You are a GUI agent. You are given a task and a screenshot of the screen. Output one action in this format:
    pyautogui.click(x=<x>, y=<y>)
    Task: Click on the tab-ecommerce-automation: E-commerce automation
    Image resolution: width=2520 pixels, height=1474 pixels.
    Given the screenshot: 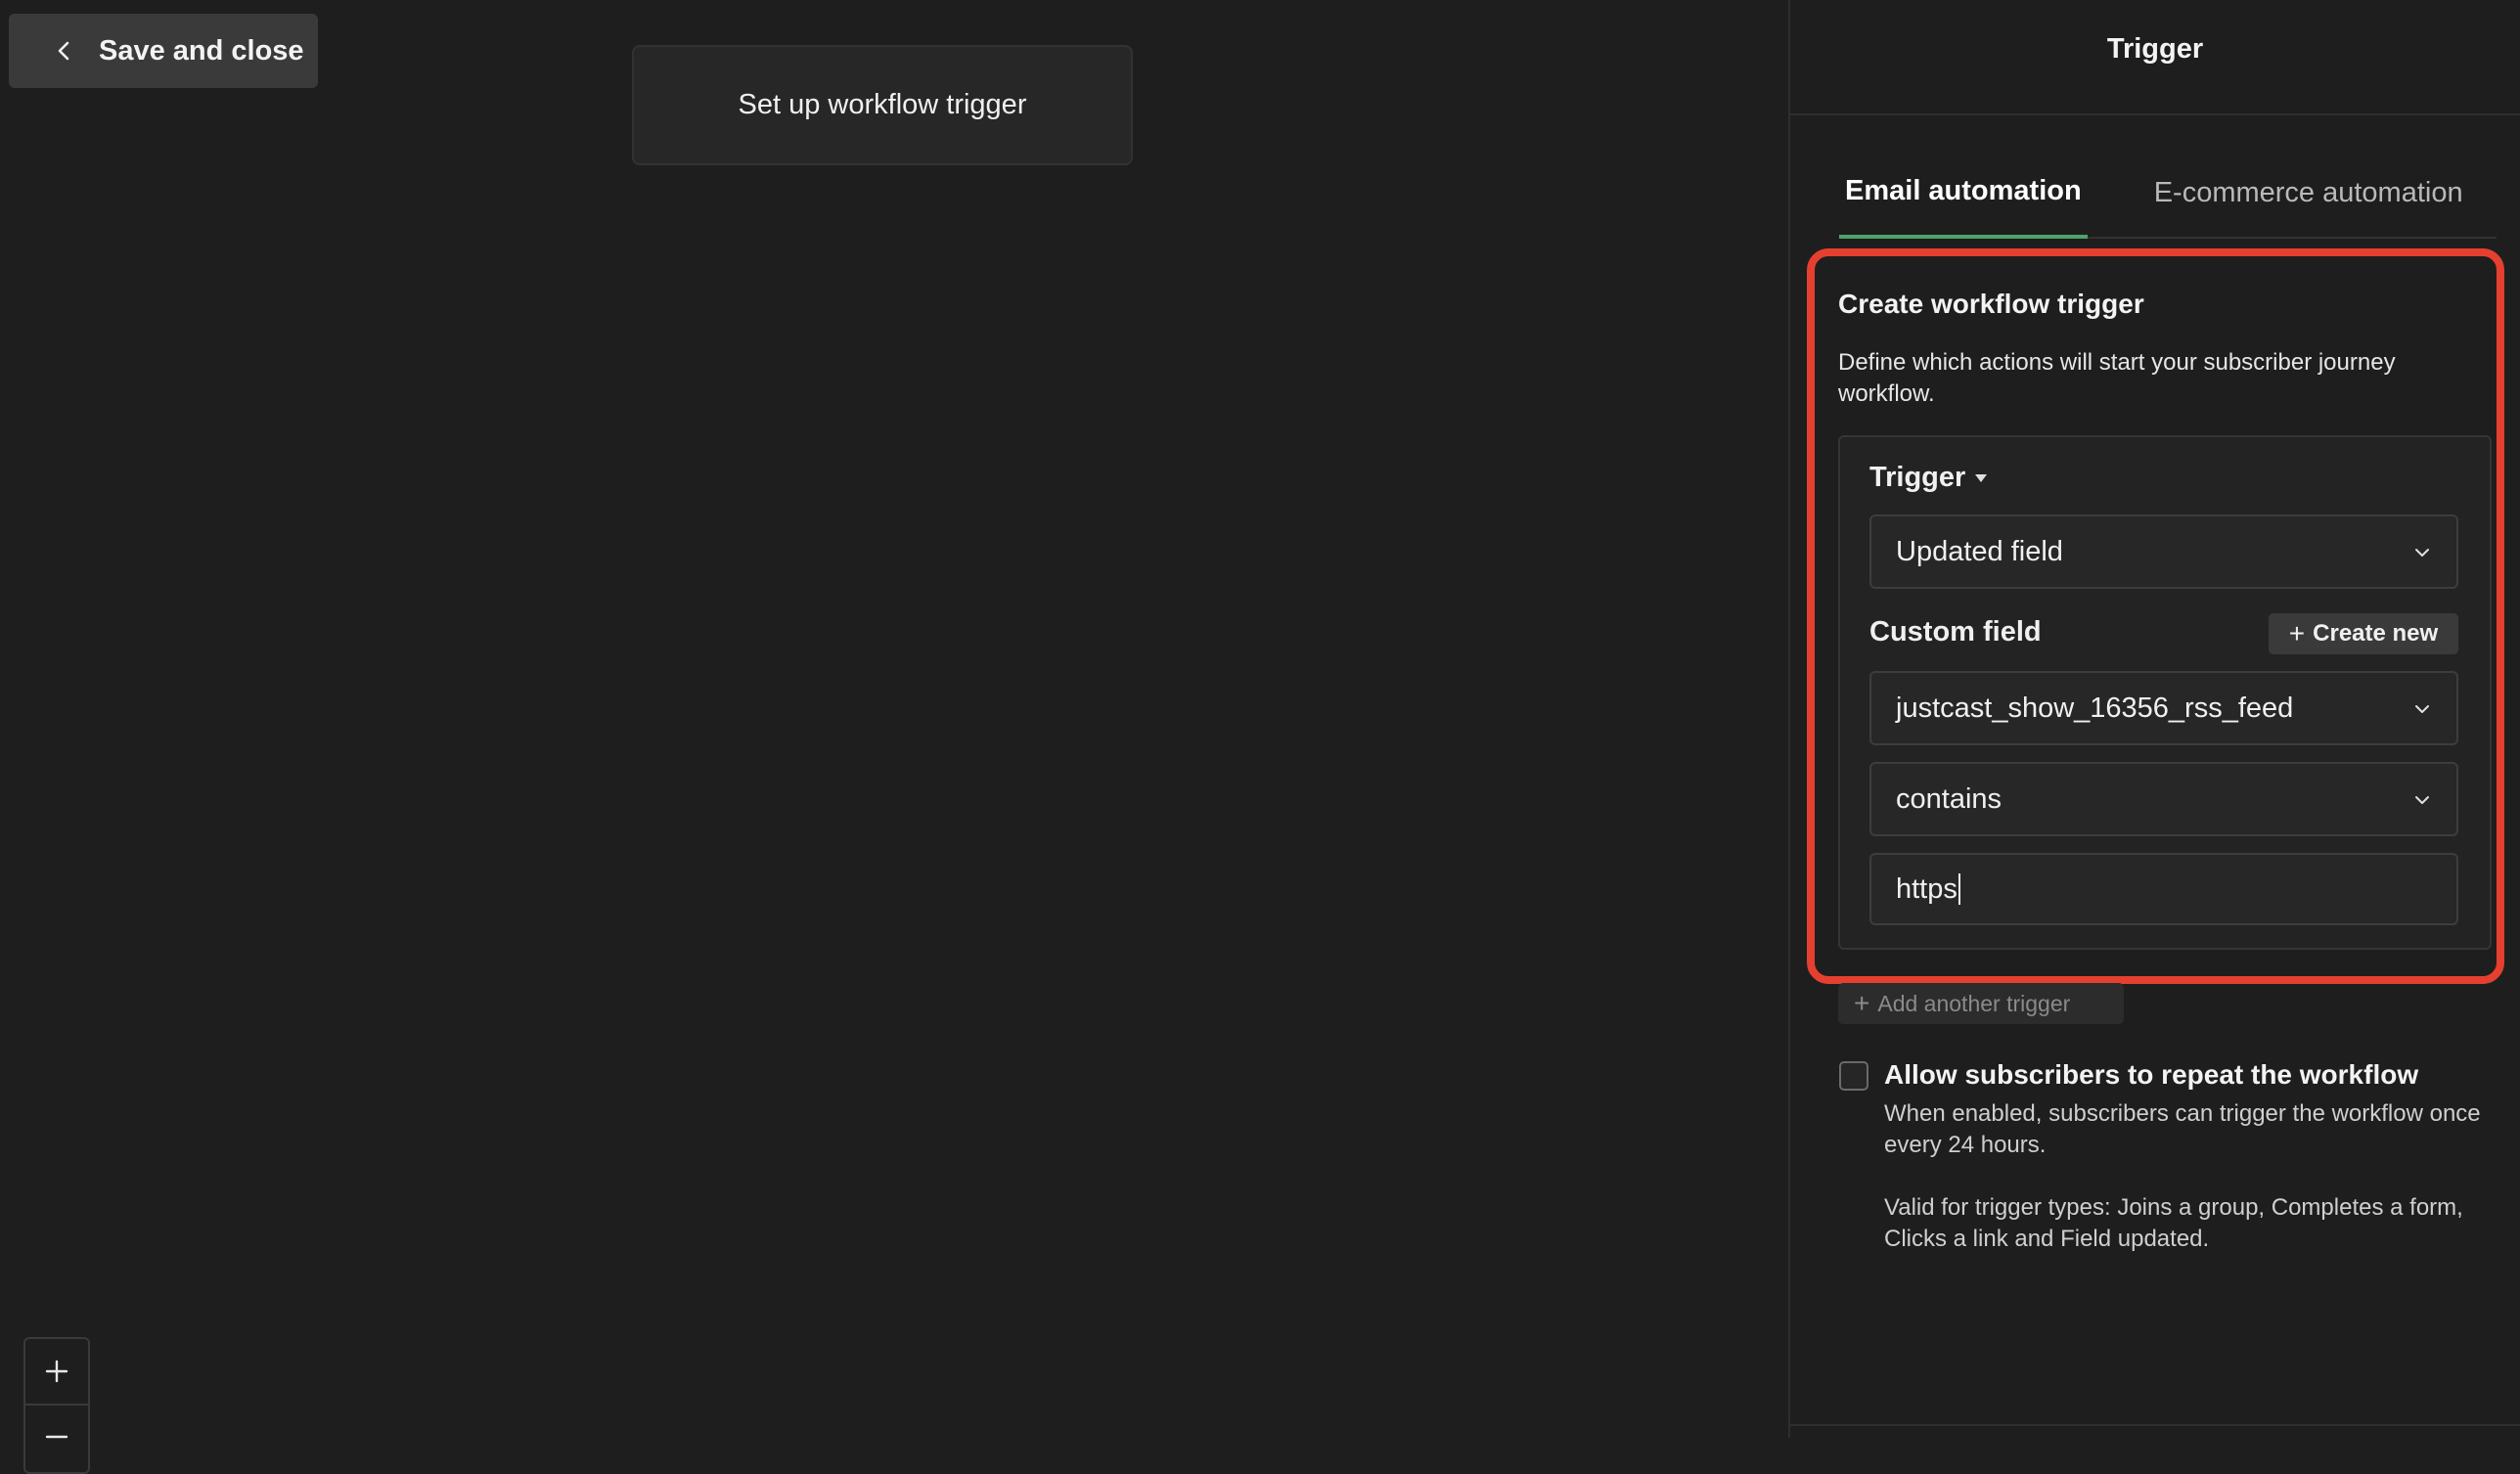 What is the action you would take?
    pyautogui.click(x=2308, y=193)
    